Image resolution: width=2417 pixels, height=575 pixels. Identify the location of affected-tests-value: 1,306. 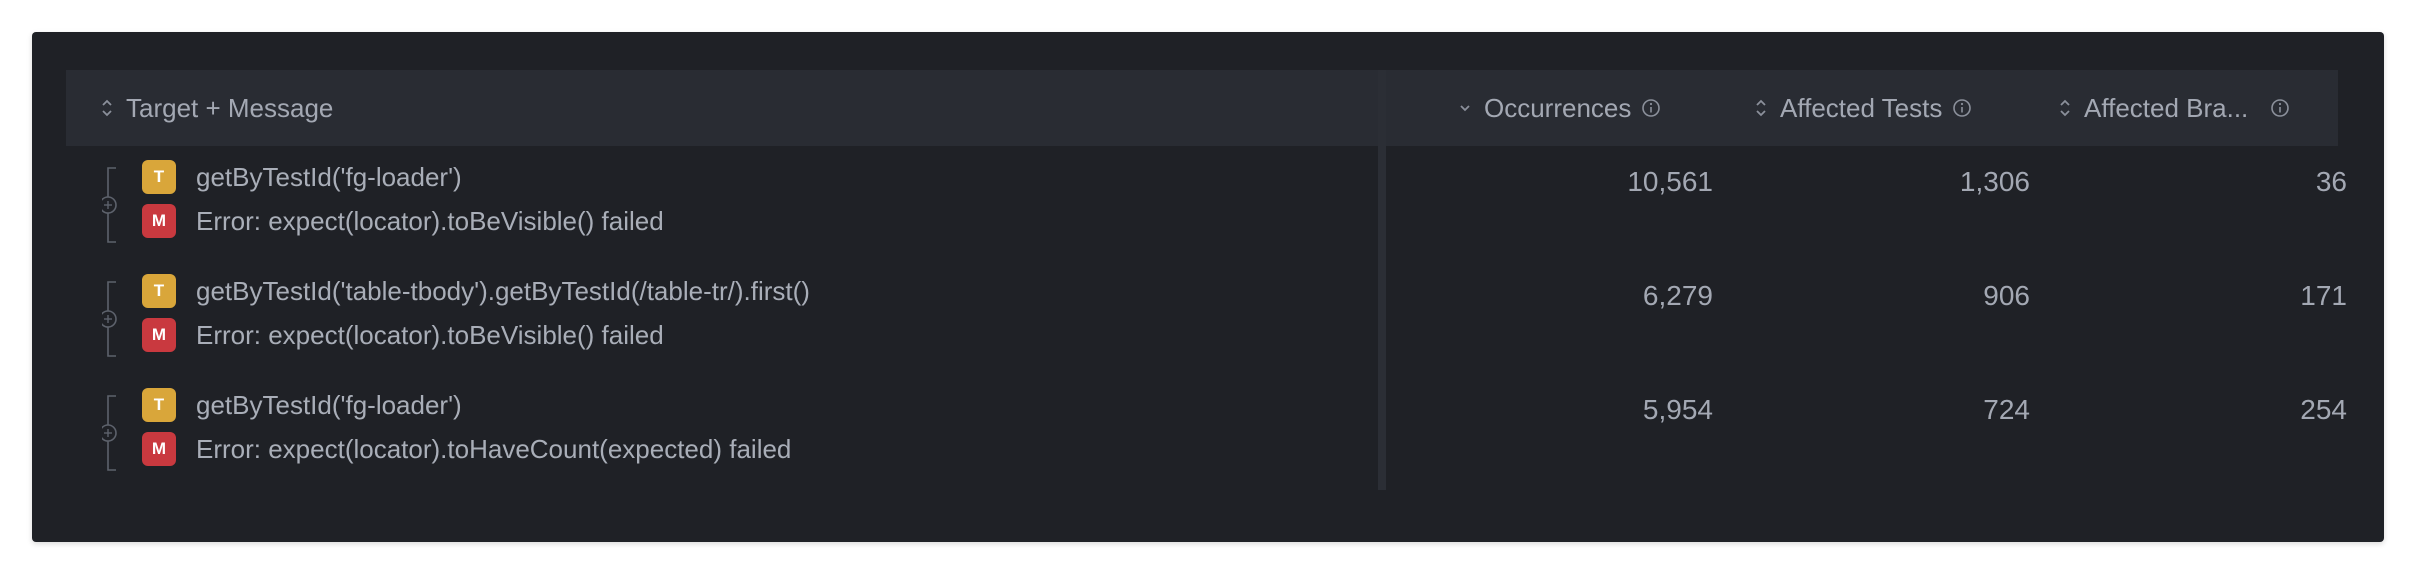
(1994, 181).